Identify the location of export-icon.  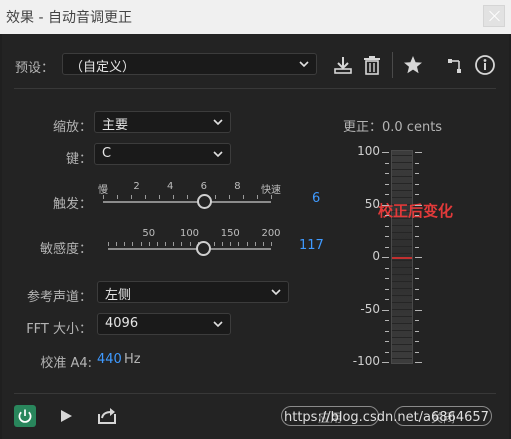
(107, 416).